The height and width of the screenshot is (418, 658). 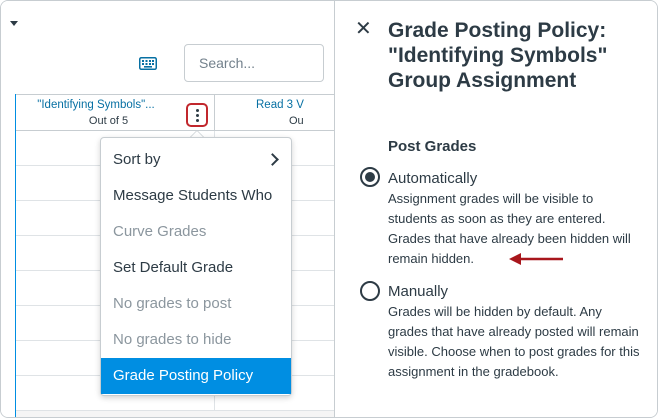 I want to click on menu-item-grade-posting-policy: Grade Posting Policy, so click(x=196, y=376).